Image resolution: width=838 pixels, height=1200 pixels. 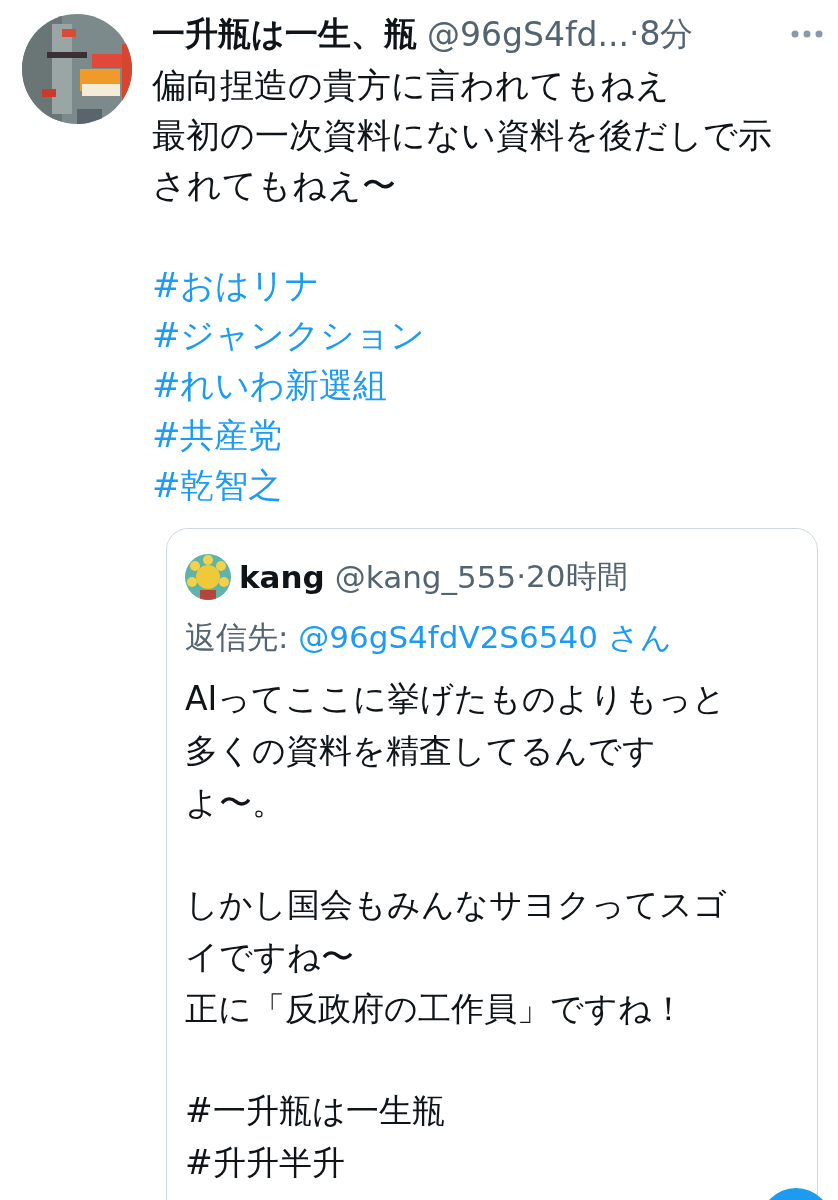 What do you see at coordinates (236, 285) in the screenshot?
I see `hashtag-link: #おはリナ` at bounding box center [236, 285].